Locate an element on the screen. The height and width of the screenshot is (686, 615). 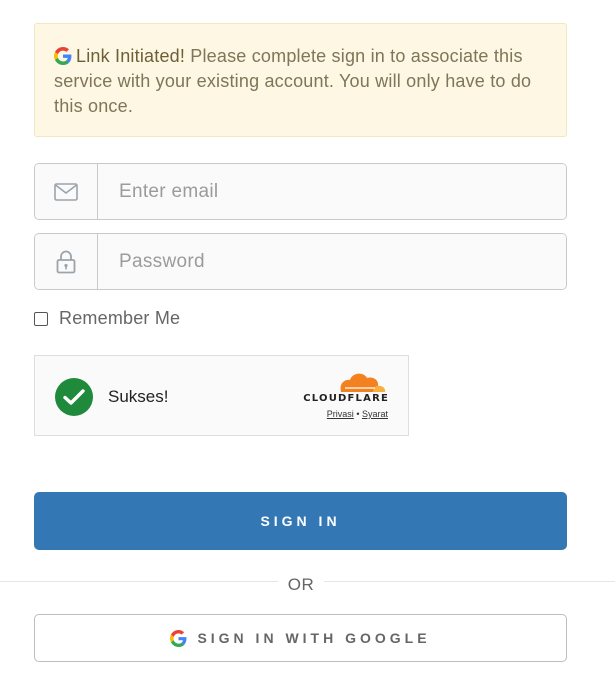
remember-me: Remember Me is located at coordinates (107, 318).